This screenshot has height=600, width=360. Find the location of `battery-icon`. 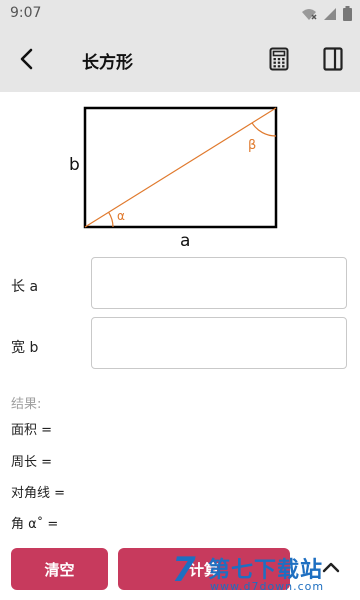

battery-icon is located at coordinates (347, 13).